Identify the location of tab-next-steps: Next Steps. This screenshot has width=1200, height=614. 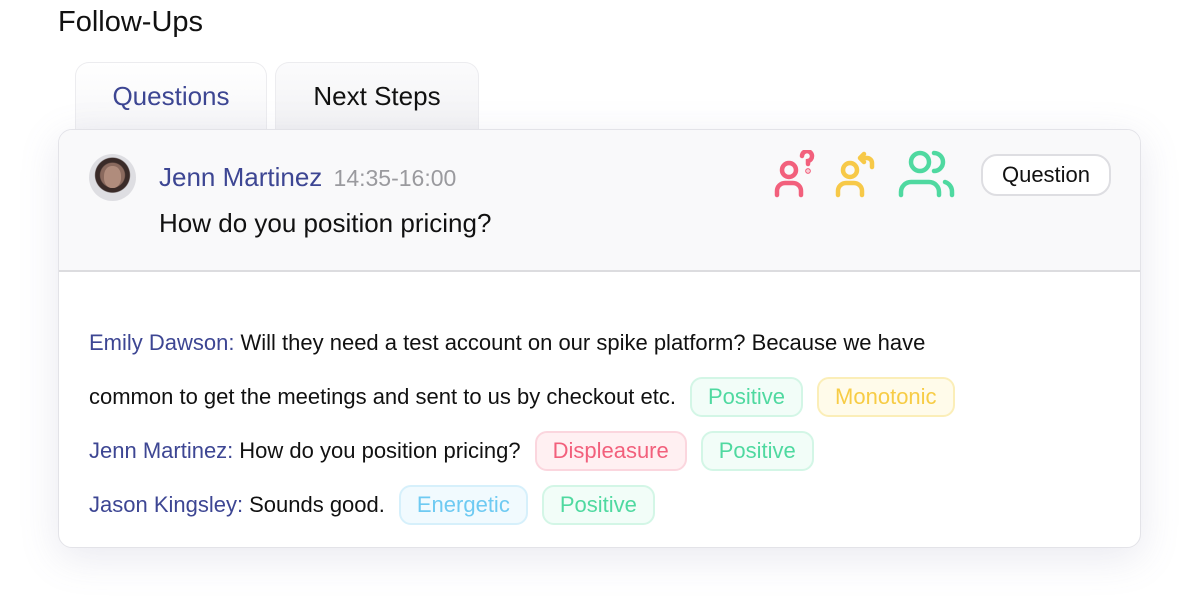
(377, 96).